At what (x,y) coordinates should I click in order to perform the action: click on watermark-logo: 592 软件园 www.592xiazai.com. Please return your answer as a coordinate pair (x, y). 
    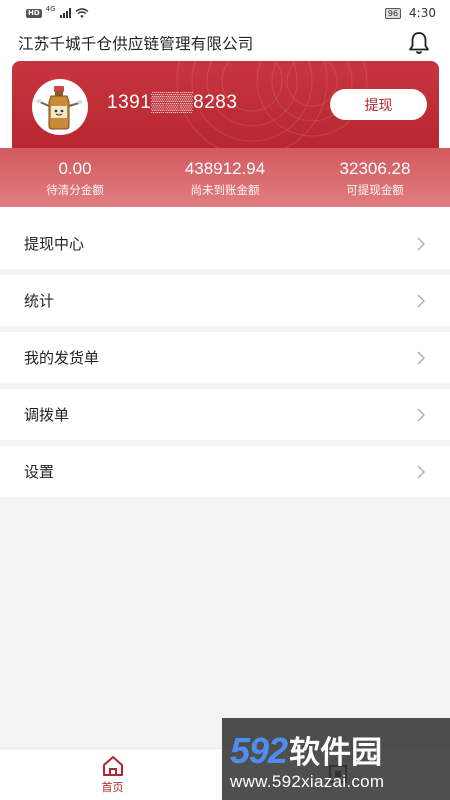
    Looking at the image, I should click on (336, 759).